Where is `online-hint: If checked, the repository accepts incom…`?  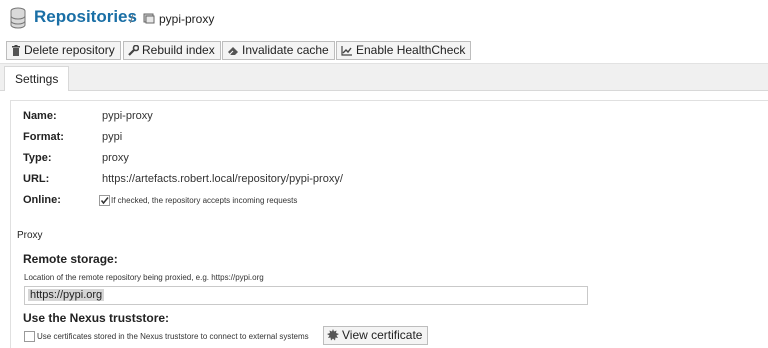 online-hint: If checked, the repository accepts incom… is located at coordinates (204, 200).